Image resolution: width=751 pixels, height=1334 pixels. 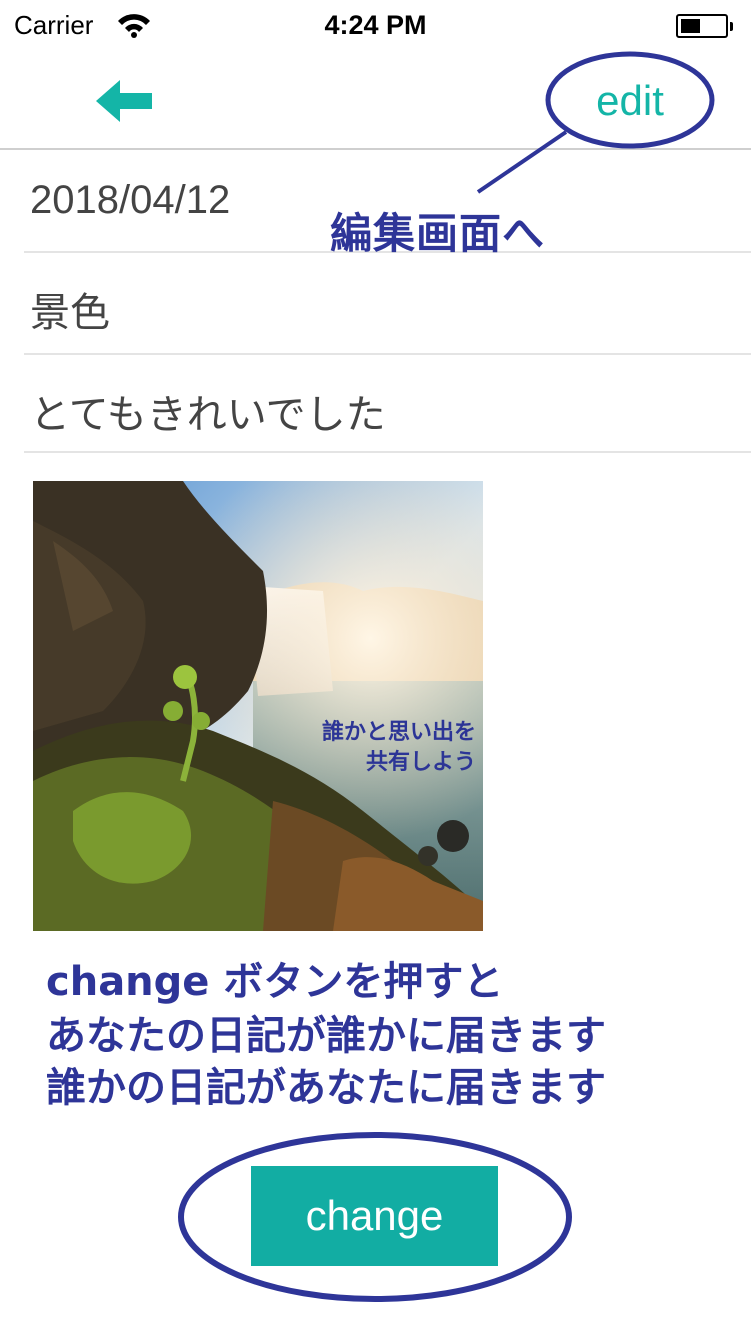 What do you see at coordinates (375, 101) in the screenshot?
I see `nav-bar: edit` at bounding box center [375, 101].